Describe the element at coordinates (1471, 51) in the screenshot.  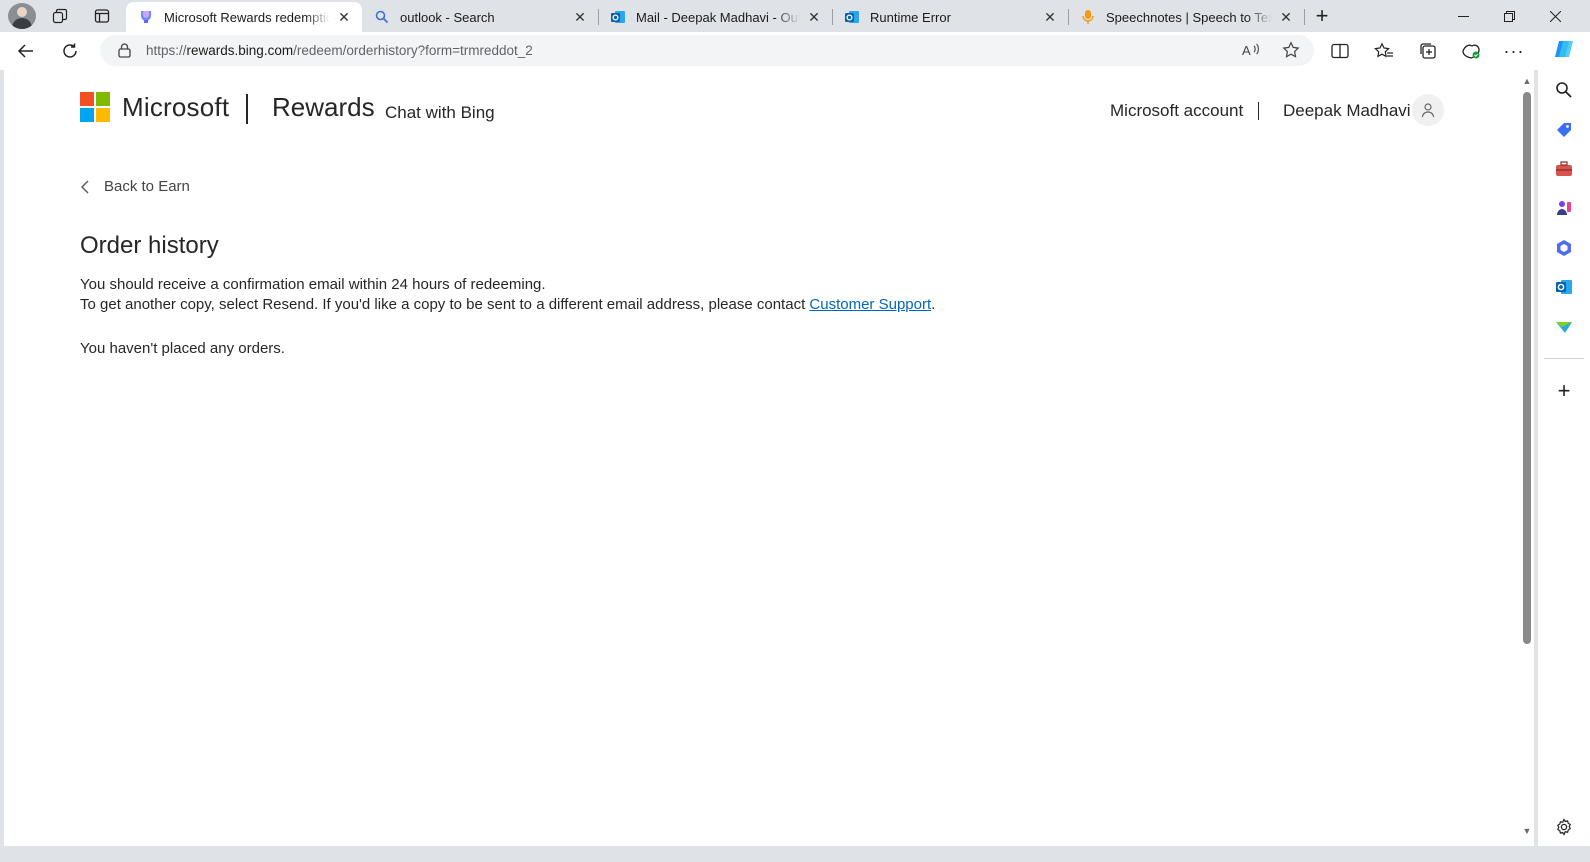
I see `browser-essentials-icon` at that location.